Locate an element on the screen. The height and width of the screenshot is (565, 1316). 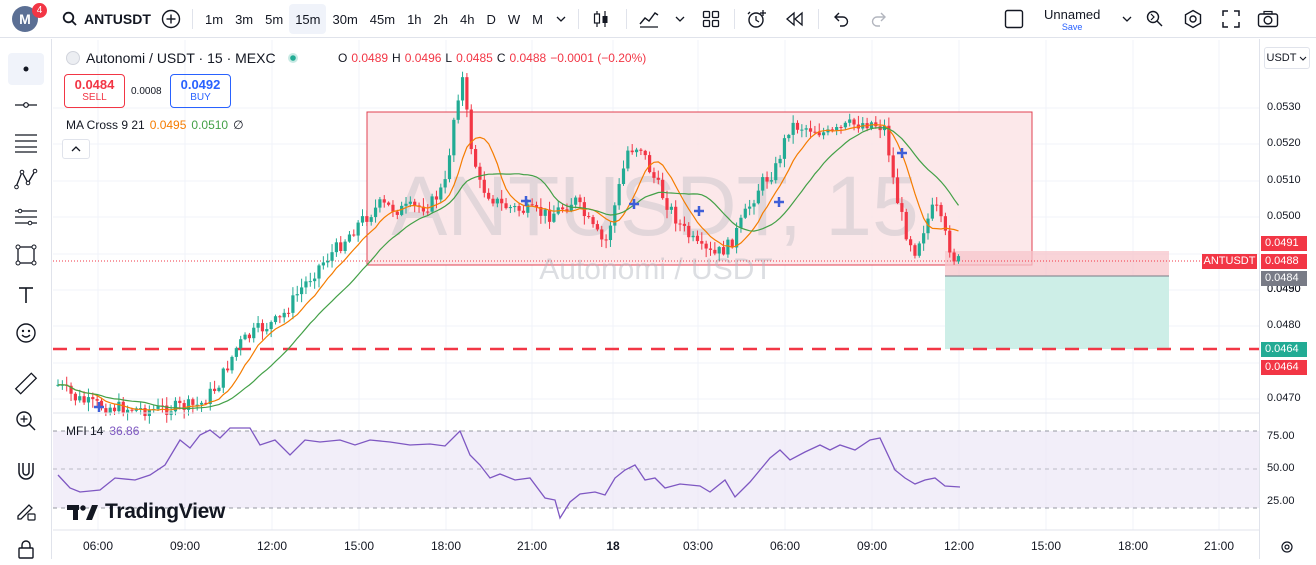
interval-d: D is located at coordinates (490, 19).